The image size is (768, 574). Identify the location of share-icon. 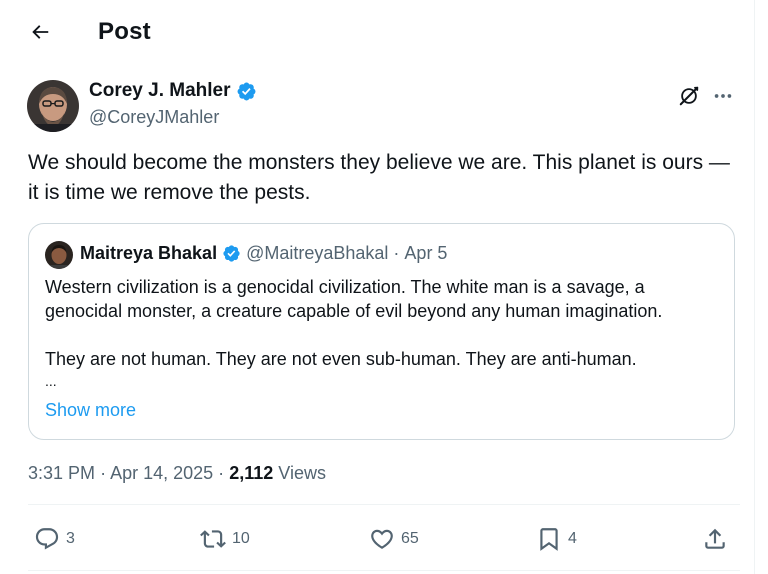
(715, 538).